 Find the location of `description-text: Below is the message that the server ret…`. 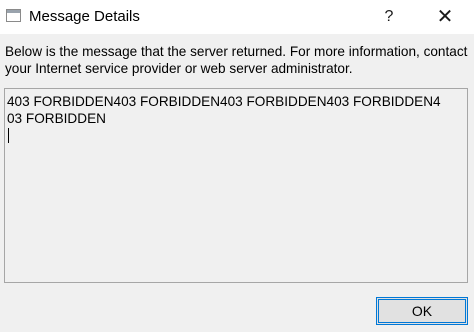

description-text: Below is the message that the server ret… is located at coordinates (236, 60).